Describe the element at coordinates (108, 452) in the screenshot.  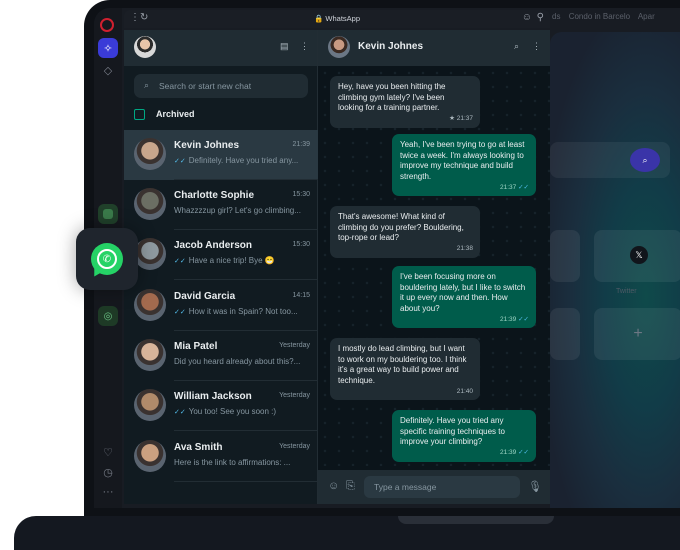
I see `heart-icon: ♡` at that location.